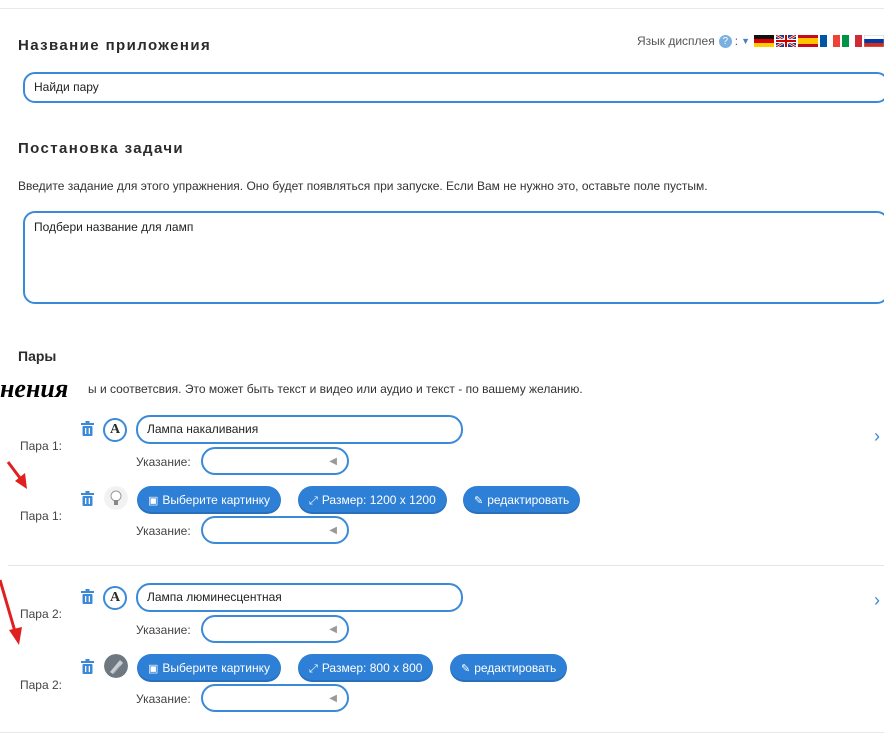 The height and width of the screenshot is (735, 884). I want to click on overlay-caption: нения, so click(36, 389).